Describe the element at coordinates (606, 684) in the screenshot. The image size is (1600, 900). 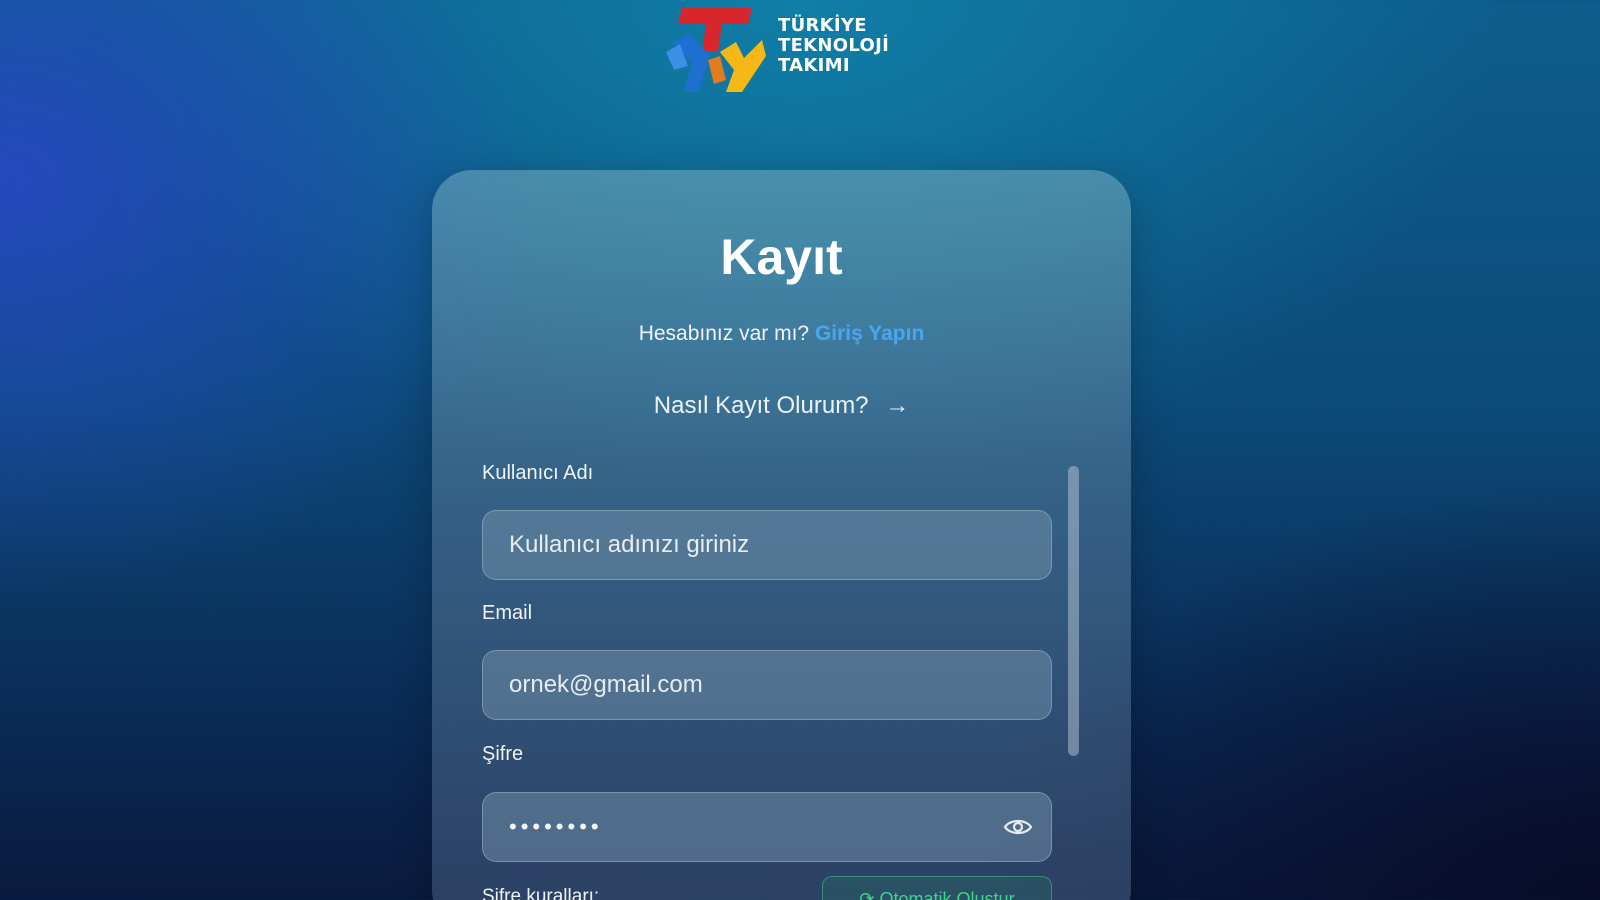
I see `email-placeholder: ornek@gmail.com` at that location.